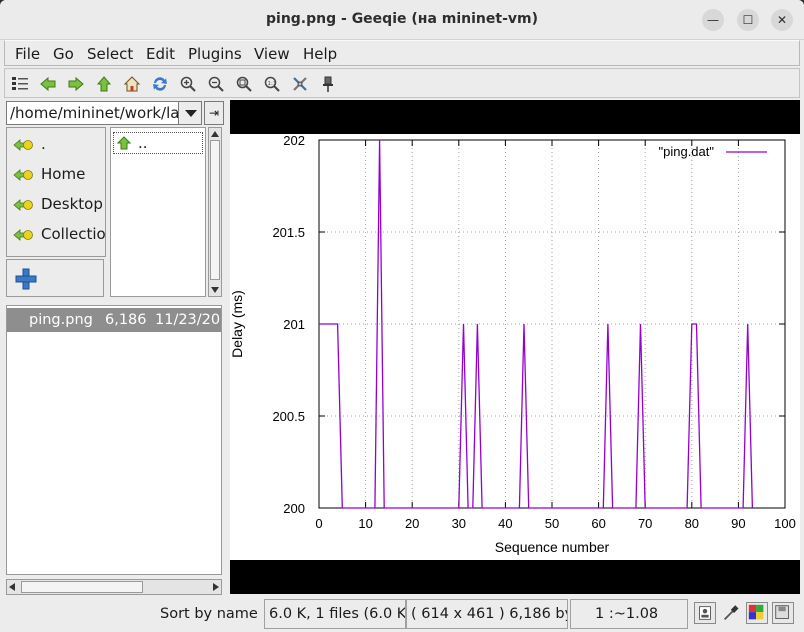 This screenshot has height=632, width=804. I want to click on toolbar: 1:1, so click(402, 83).